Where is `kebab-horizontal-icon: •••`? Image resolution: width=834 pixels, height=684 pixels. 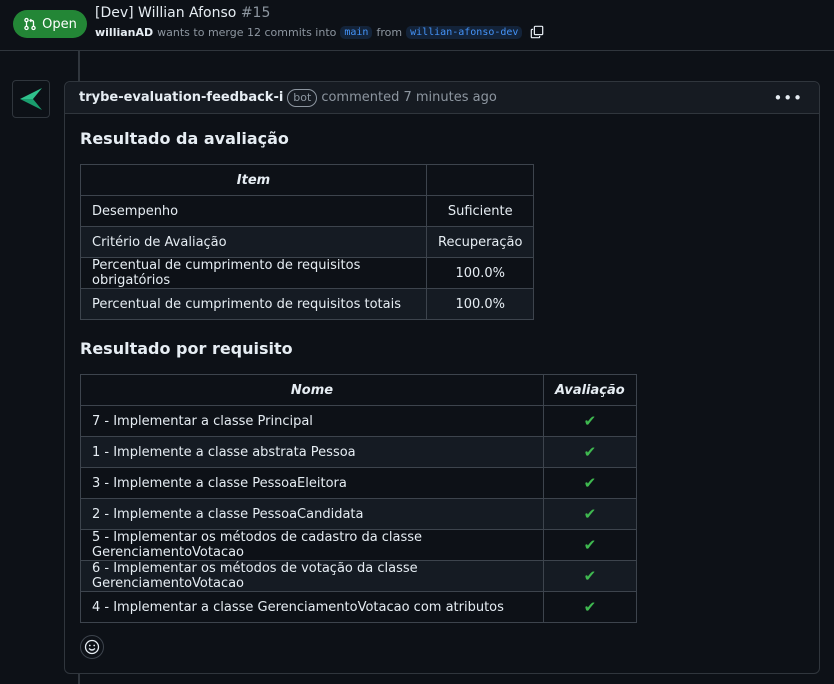
kebab-horizontal-icon: ••• is located at coordinates (788, 98).